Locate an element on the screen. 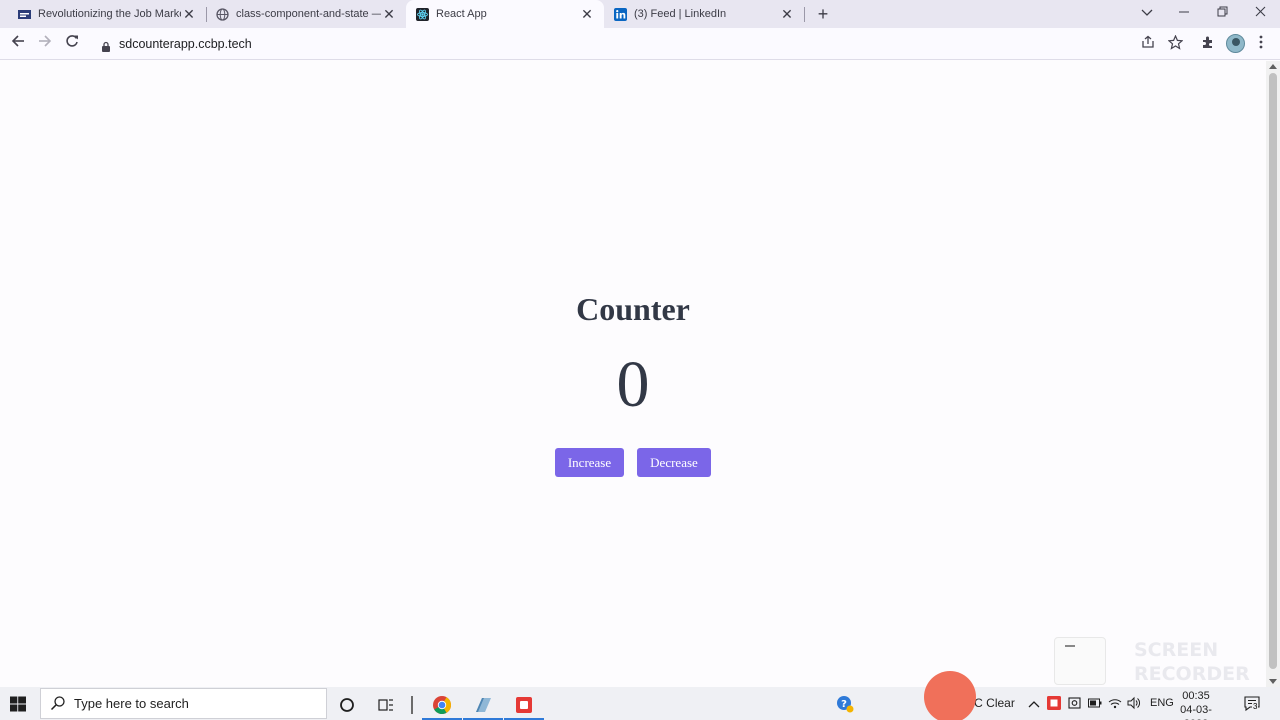  scroll-down-arrow-icon is located at coordinates (1273, 681).